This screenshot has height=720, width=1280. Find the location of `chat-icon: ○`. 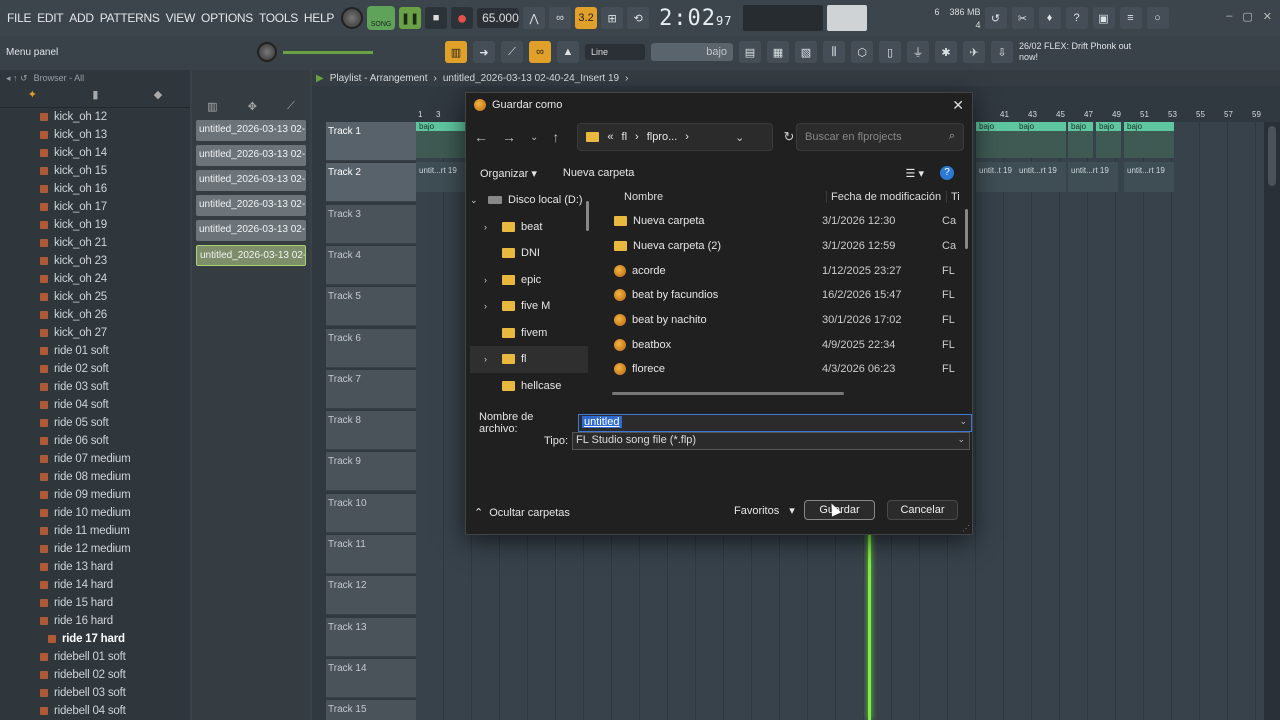

chat-icon: ○ is located at coordinates (1157, 18).